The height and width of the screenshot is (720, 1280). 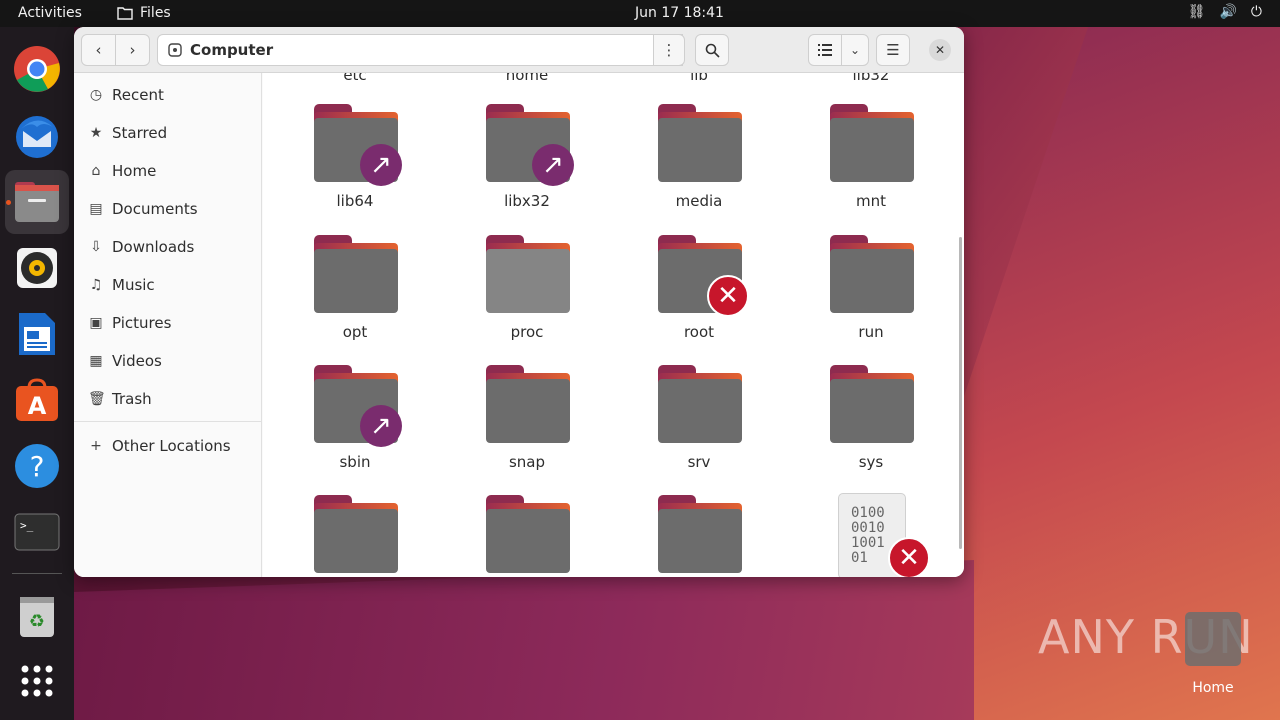 What do you see at coordinates (96, 171) in the screenshot?
I see `home-icon: ⌂` at bounding box center [96, 171].